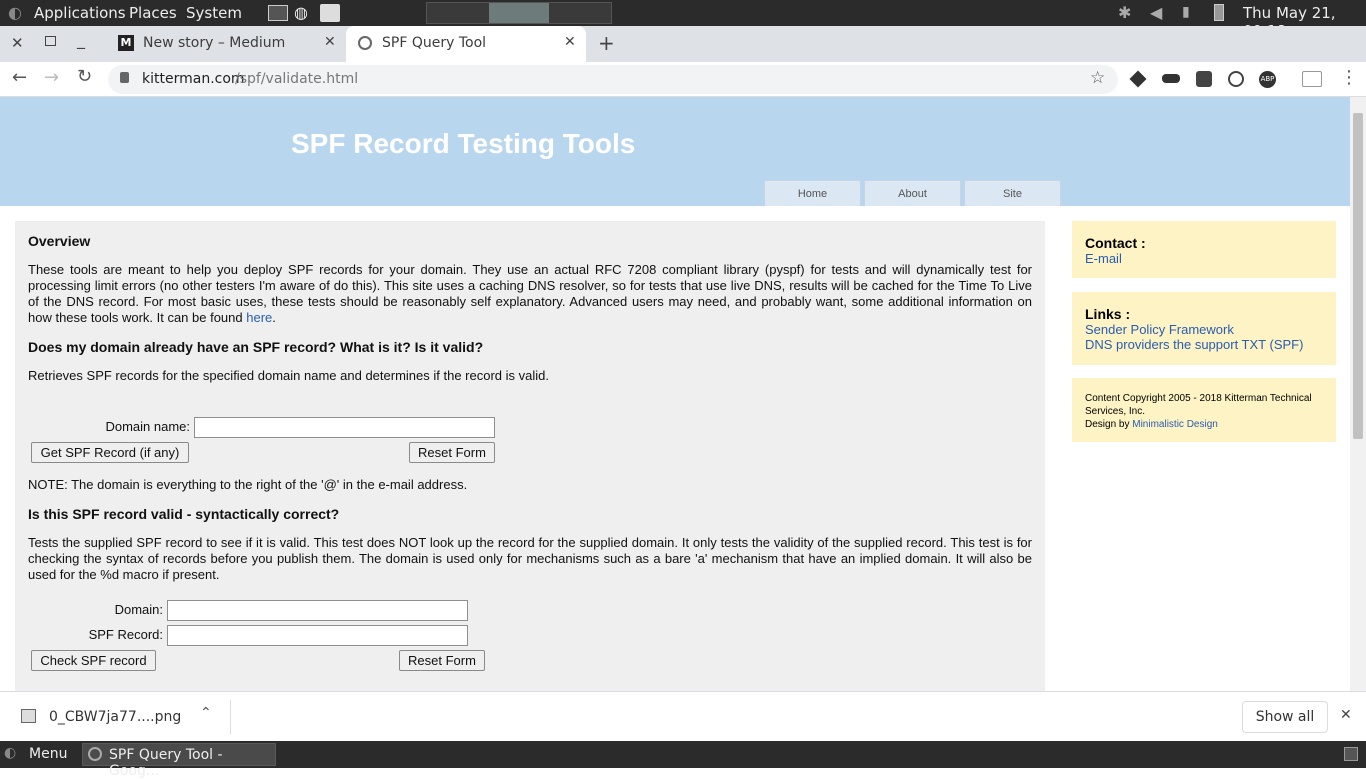 The height and width of the screenshot is (779, 1366). Describe the element at coordinates (80, 13) in the screenshot. I see `menu-applications: Applications` at that location.